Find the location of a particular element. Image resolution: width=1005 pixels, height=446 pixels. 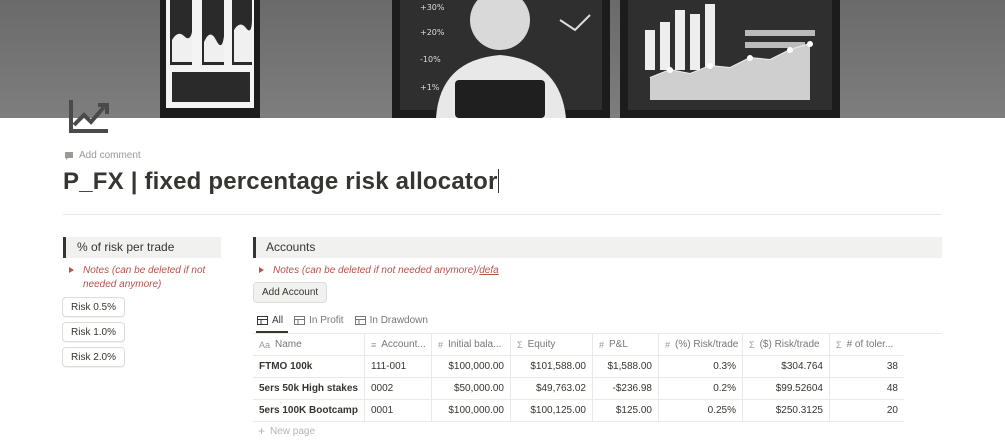

cell-account: 0001 is located at coordinates (398, 410).